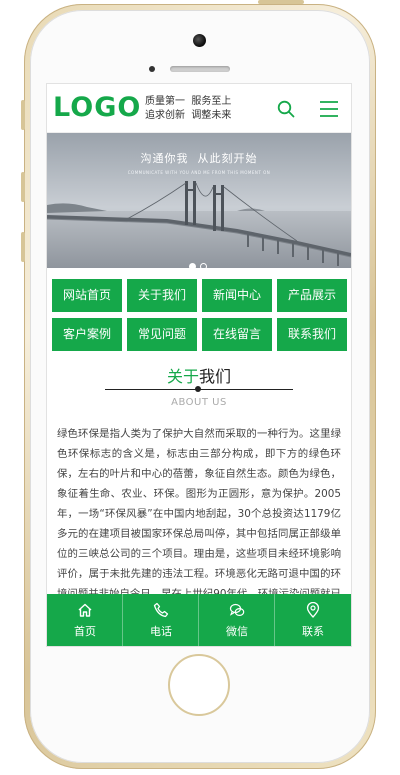 Image resolution: width=400 pixels, height=775 pixels. I want to click on header-slogan: 质量第一 服务至上 追求创新 调整未来, so click(195, 109).